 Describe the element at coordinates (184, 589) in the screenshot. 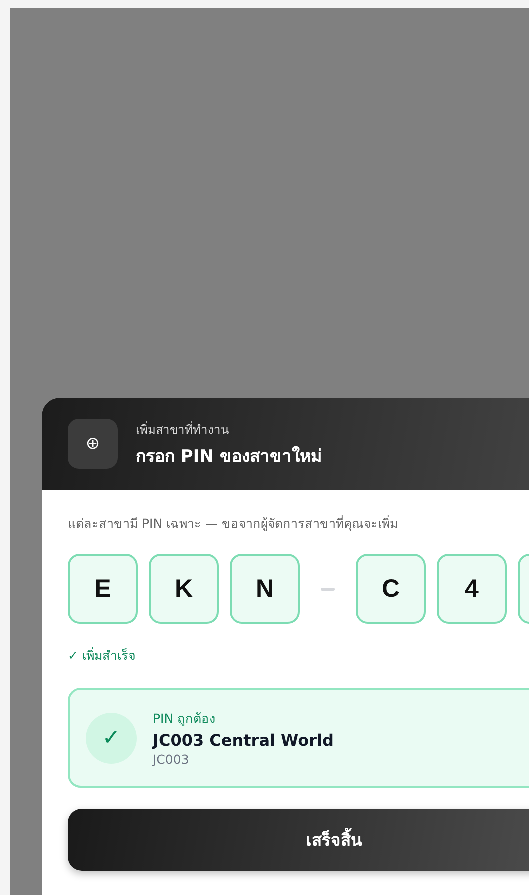

I see `pin-digit-field: K` at that location.